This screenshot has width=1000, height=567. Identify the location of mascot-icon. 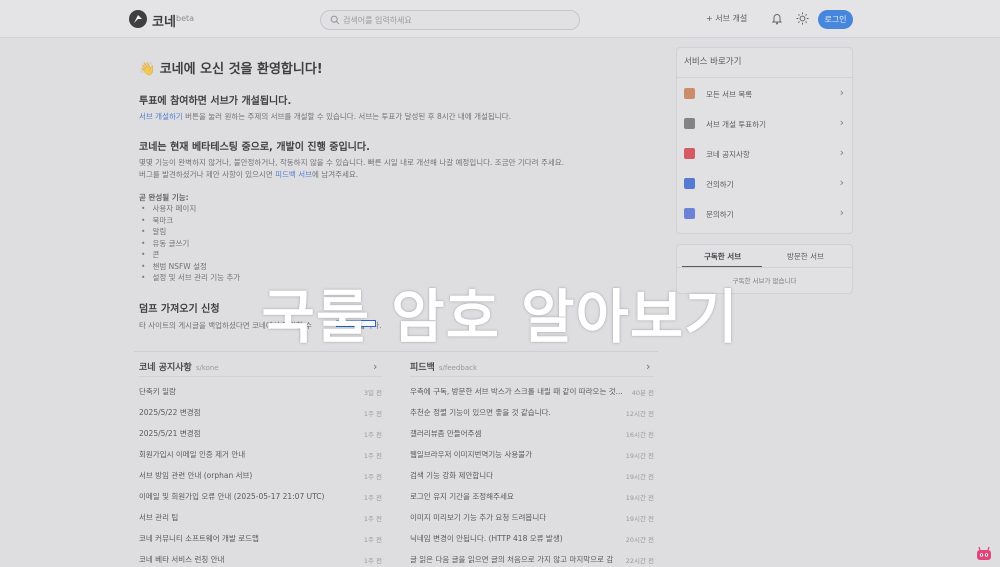
(984, 553).